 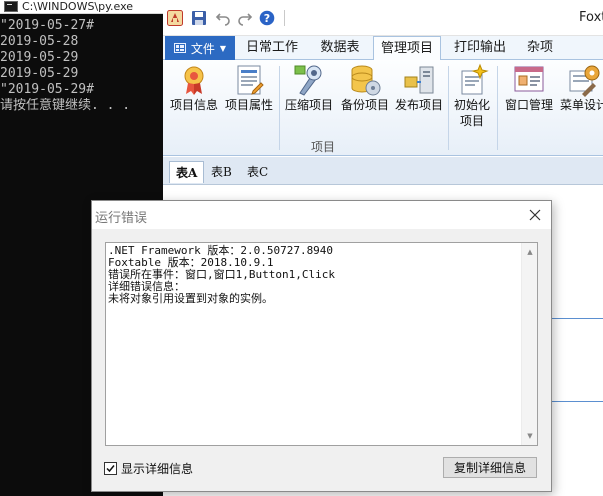 I want to click on window-manager-label: 窗口管理, so click(x=528, y=105).